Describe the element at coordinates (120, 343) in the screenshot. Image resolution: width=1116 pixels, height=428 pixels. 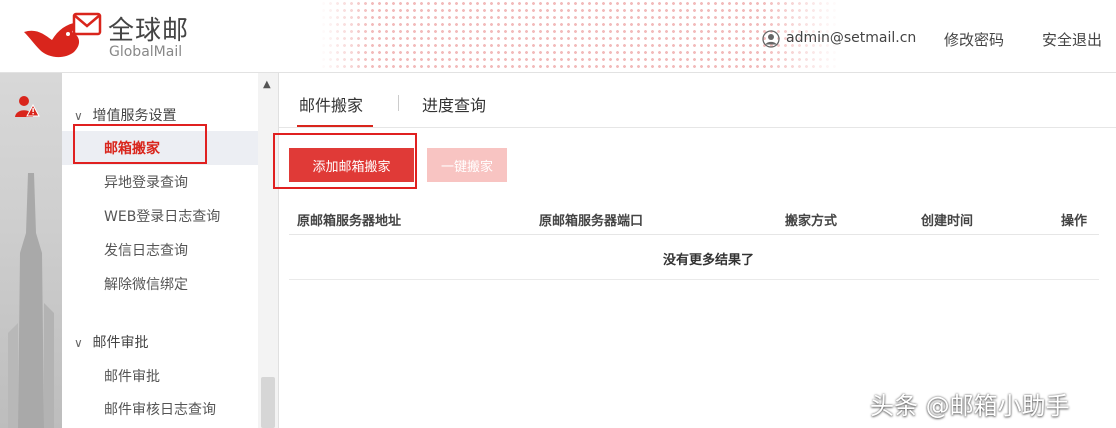
I see `sidebar-group-label: 邮件审批` at that location.